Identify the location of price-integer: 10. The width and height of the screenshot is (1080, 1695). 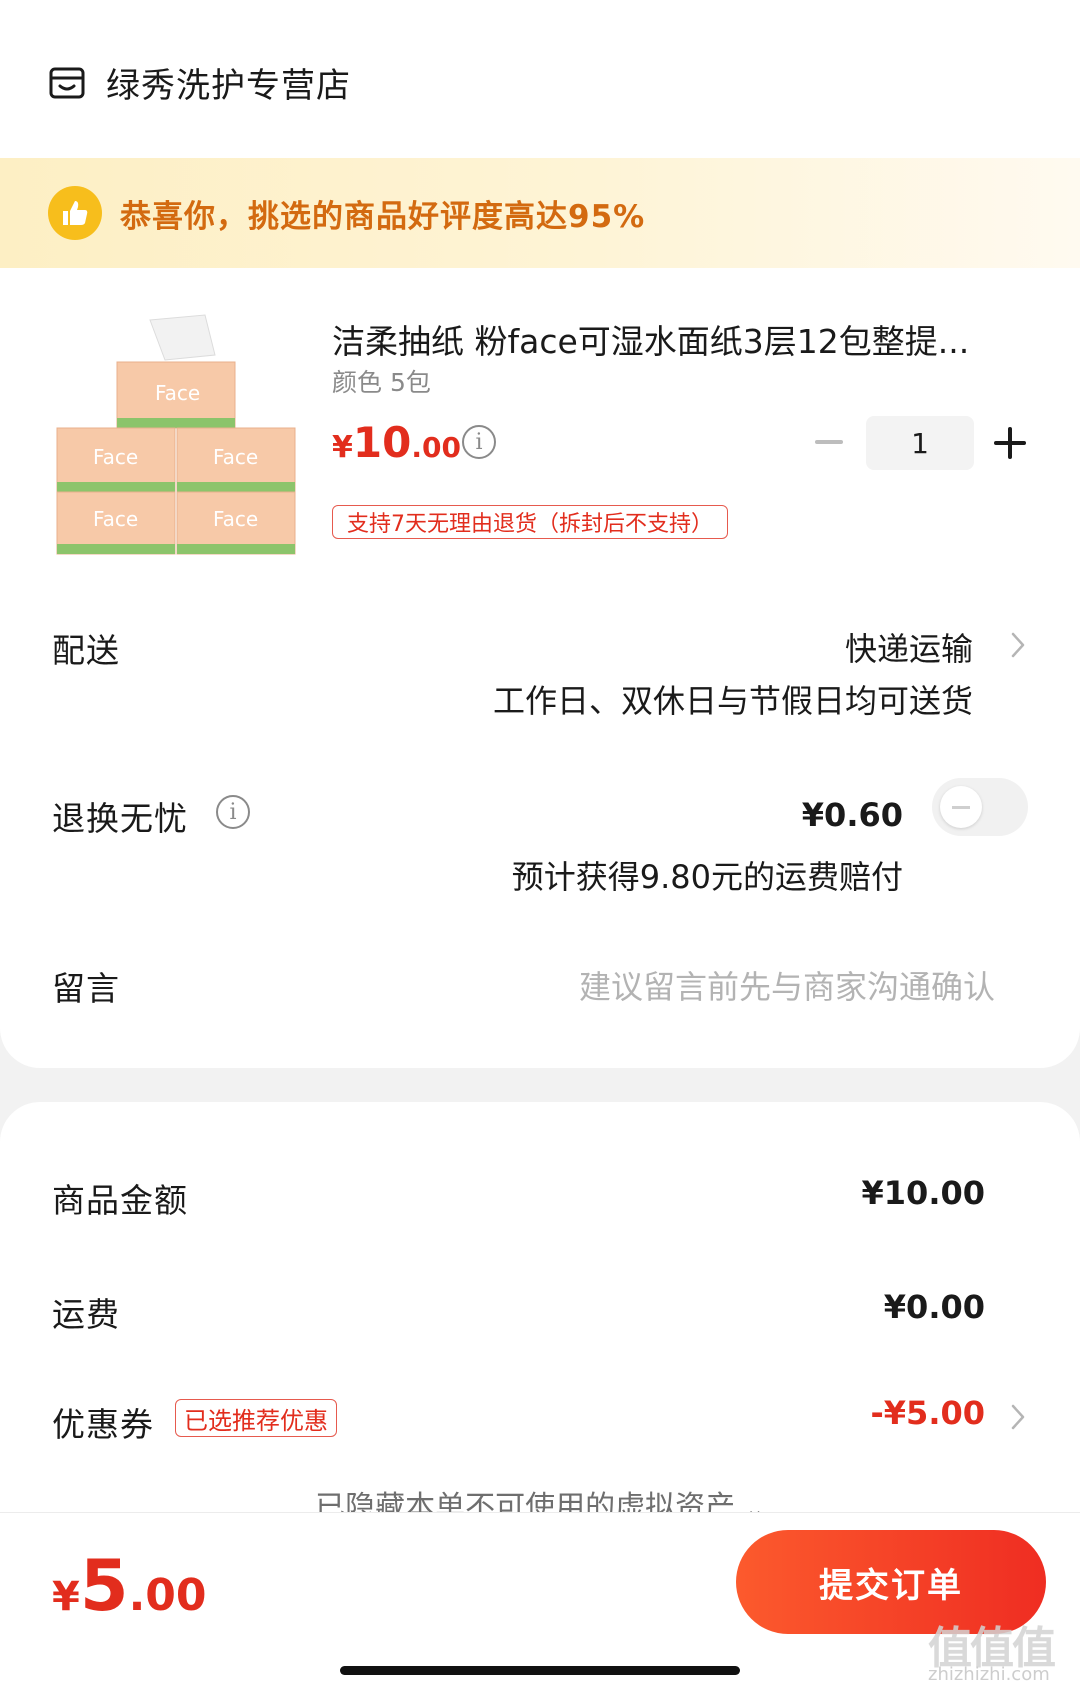
(382, 442).